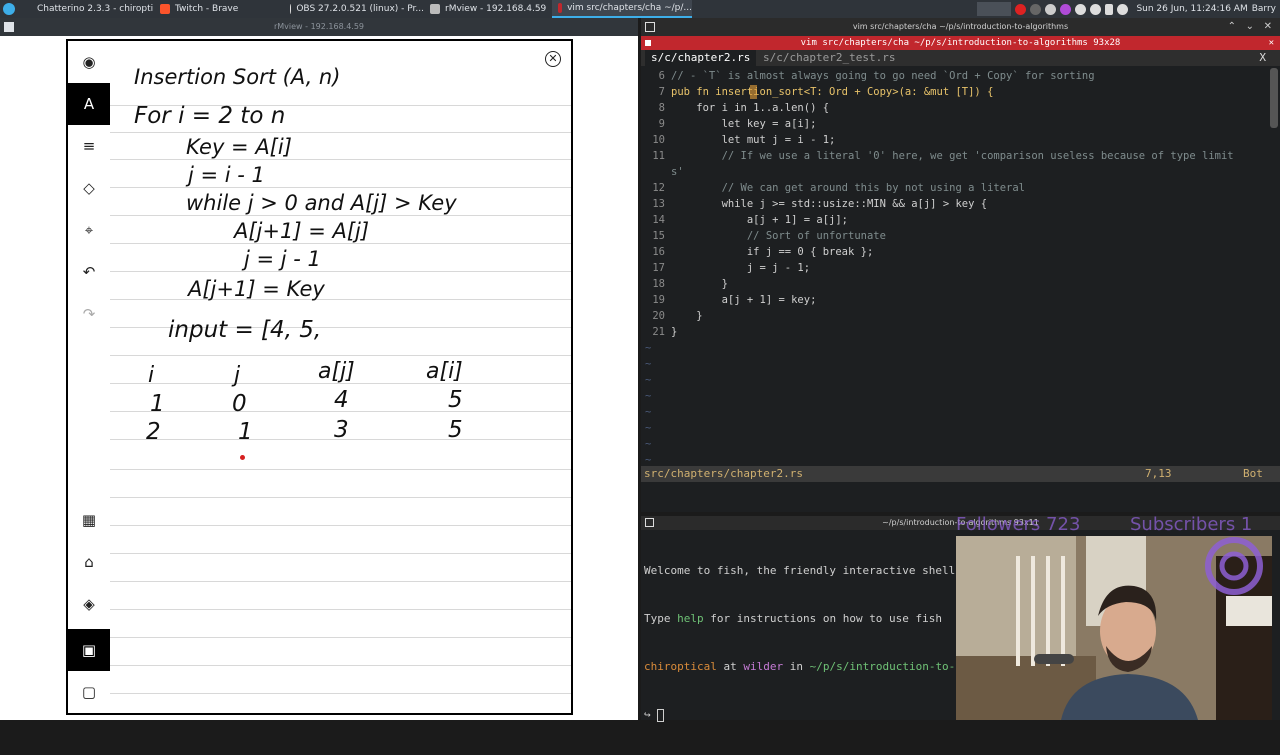  I want to click on user-name: Barry, so click(1264, 9).